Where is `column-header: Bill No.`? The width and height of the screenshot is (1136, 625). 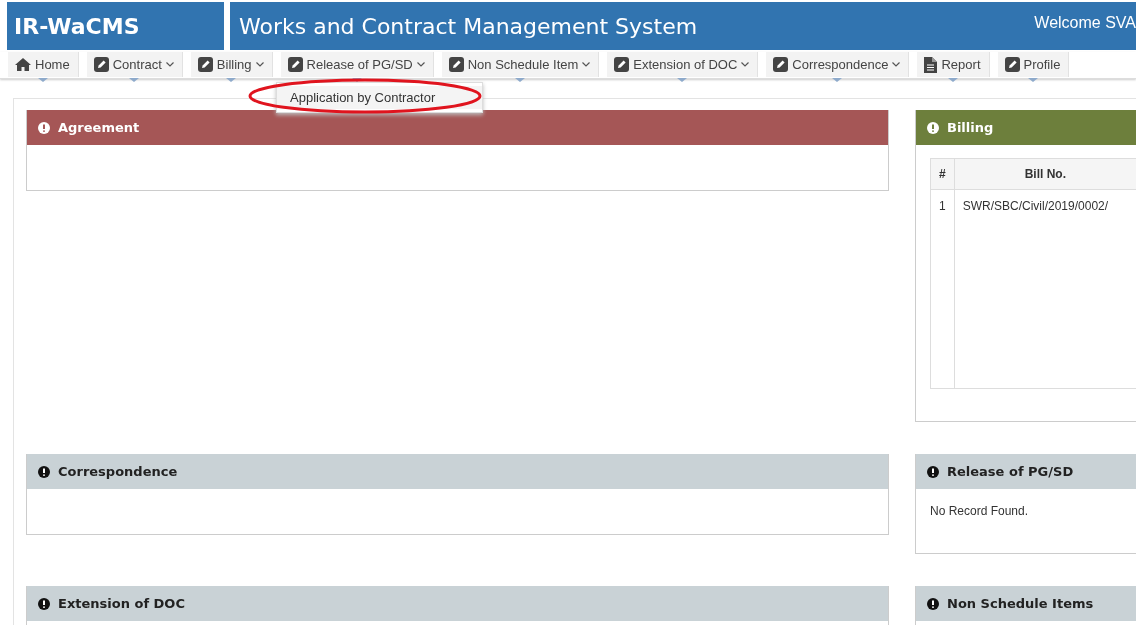 column-header: Bill No. is located at coordinates (1045, 174).